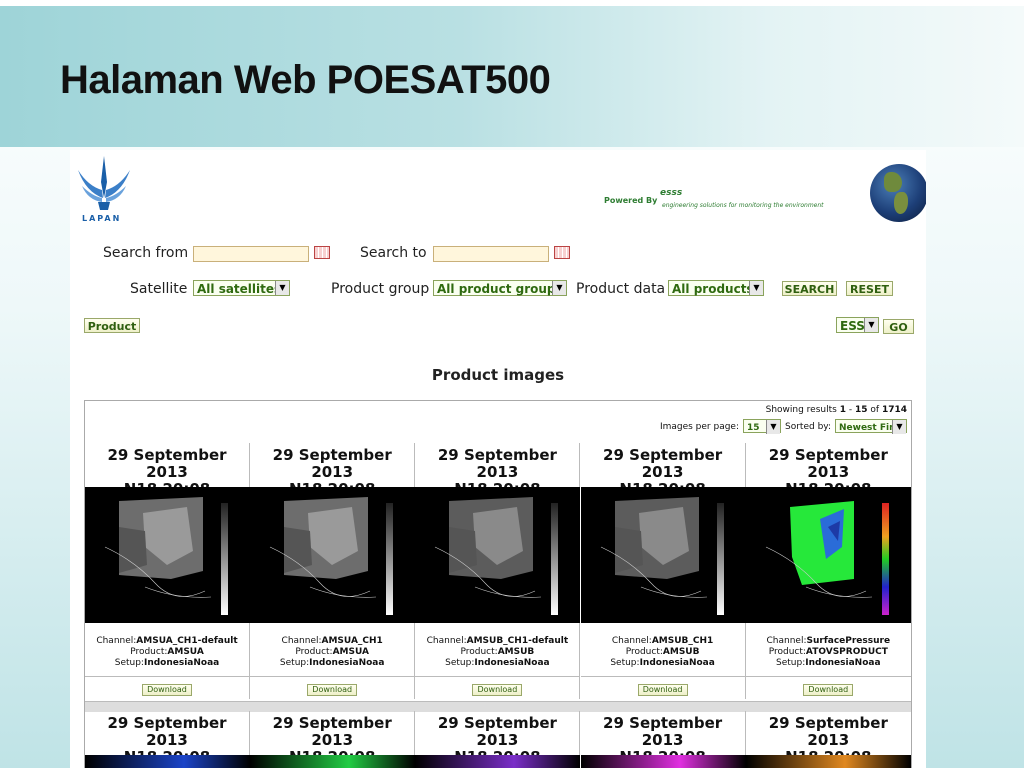 The width and height of the screenshot is (1024, 768). What do you see at coordinates (836, 410) in the screenshot?
I see `results-count: Showing results 1 - 15 of 1714` at bounding box center [836, 410].